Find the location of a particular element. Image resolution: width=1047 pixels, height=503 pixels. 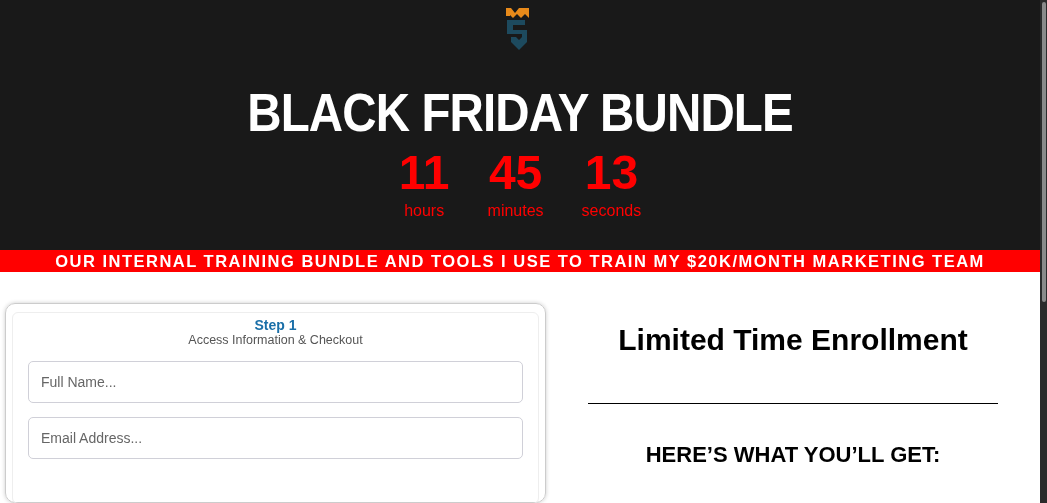

countdown-value: 45 is located at coordinates (515, 173).